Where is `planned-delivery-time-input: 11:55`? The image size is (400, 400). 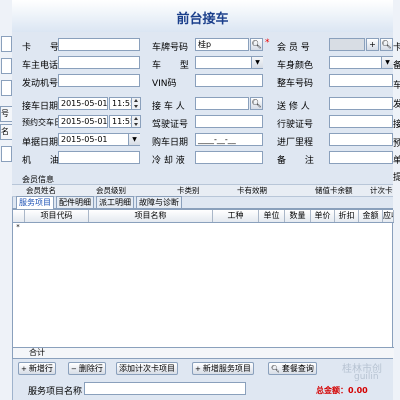 planned-delivery-time-input: 11:55 is located at coordinates (125, 121).